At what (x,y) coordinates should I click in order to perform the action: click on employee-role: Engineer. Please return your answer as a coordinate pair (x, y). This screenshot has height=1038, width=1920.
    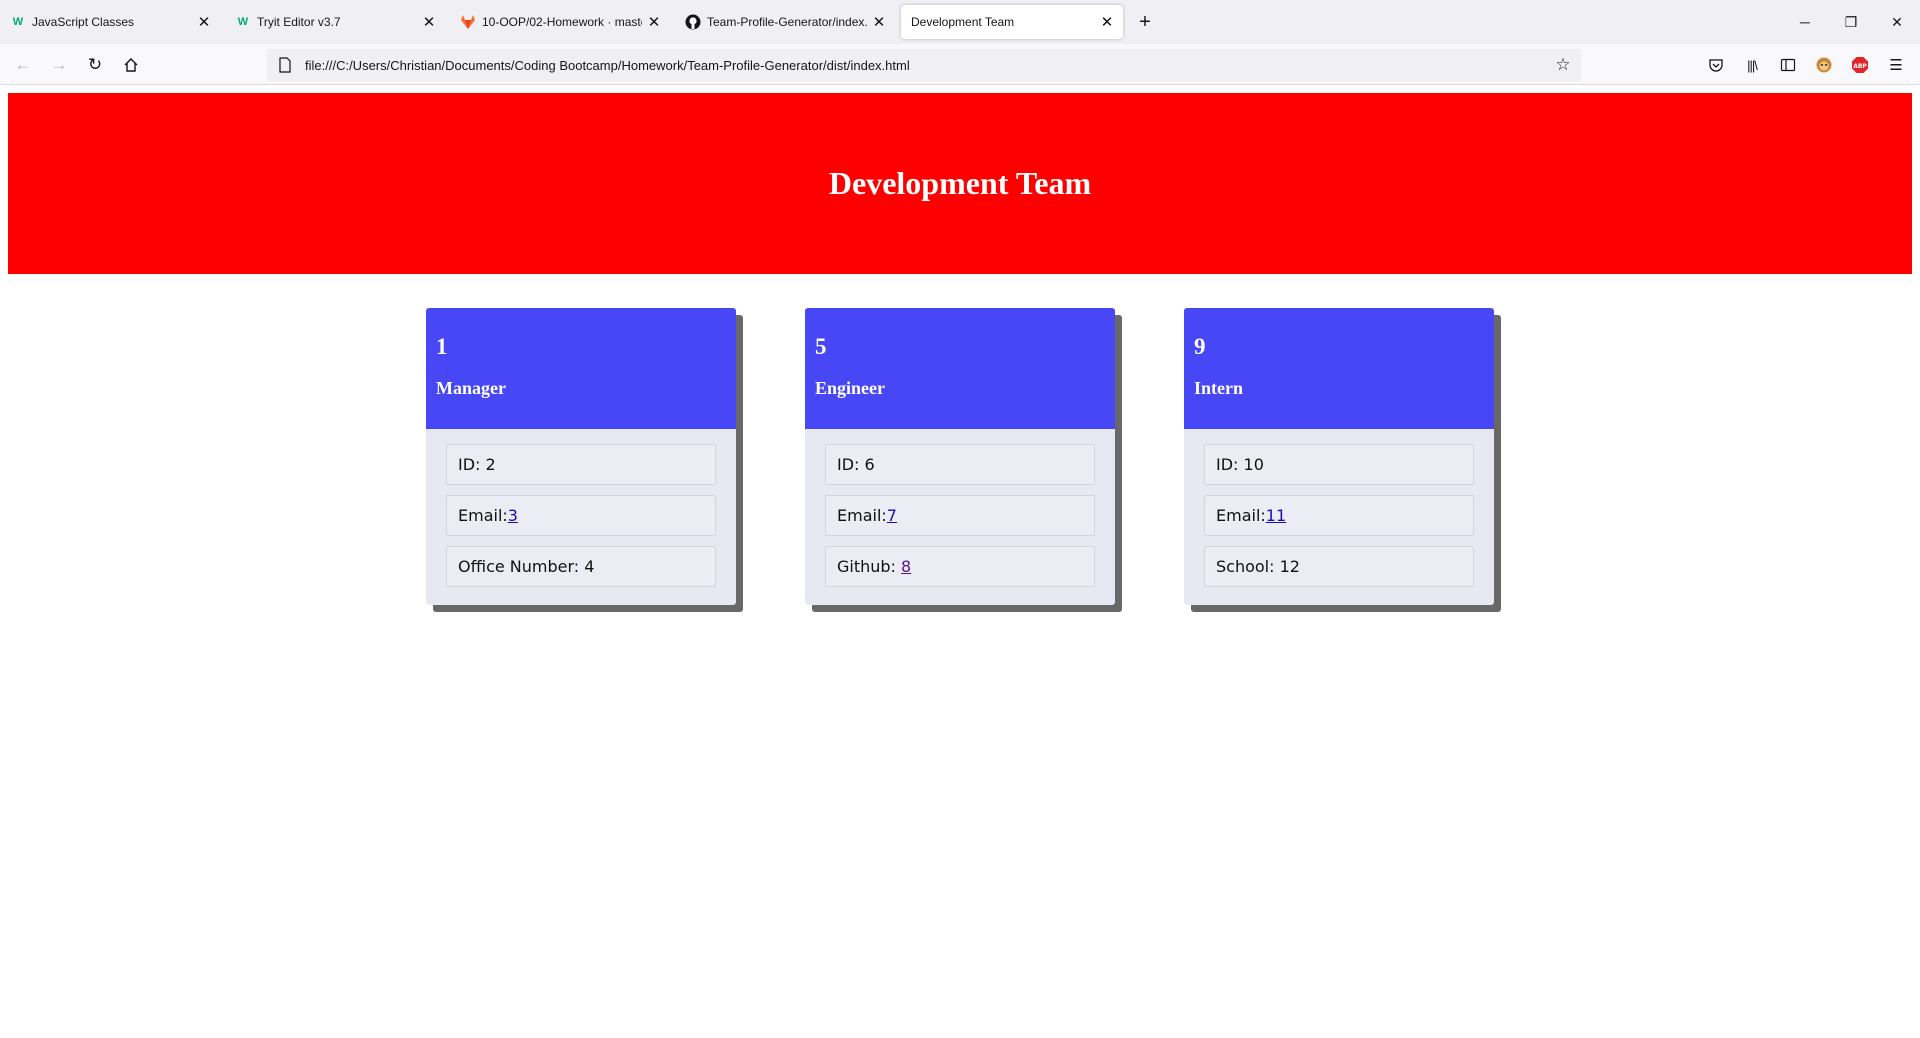
    Looking at the image, I should click on (850, 388).